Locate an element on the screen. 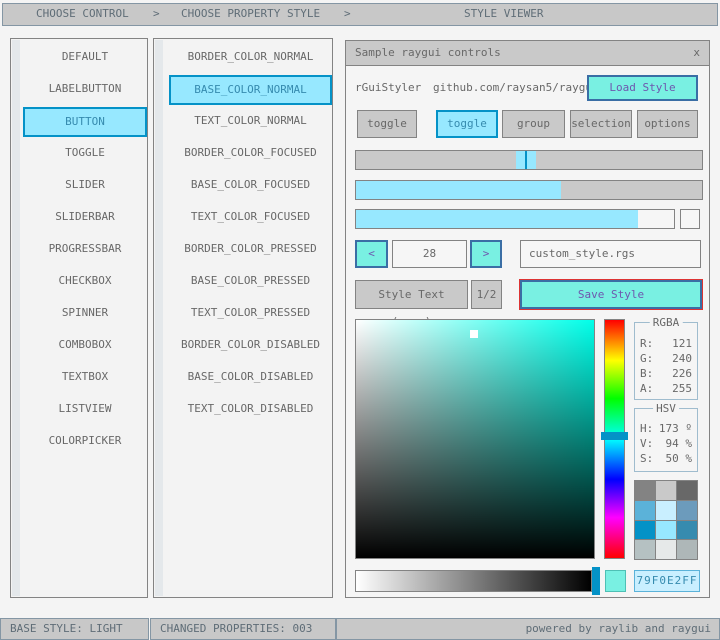 This screenshot has width=720, height=640. checkbox is located at coordinates (690, 219).